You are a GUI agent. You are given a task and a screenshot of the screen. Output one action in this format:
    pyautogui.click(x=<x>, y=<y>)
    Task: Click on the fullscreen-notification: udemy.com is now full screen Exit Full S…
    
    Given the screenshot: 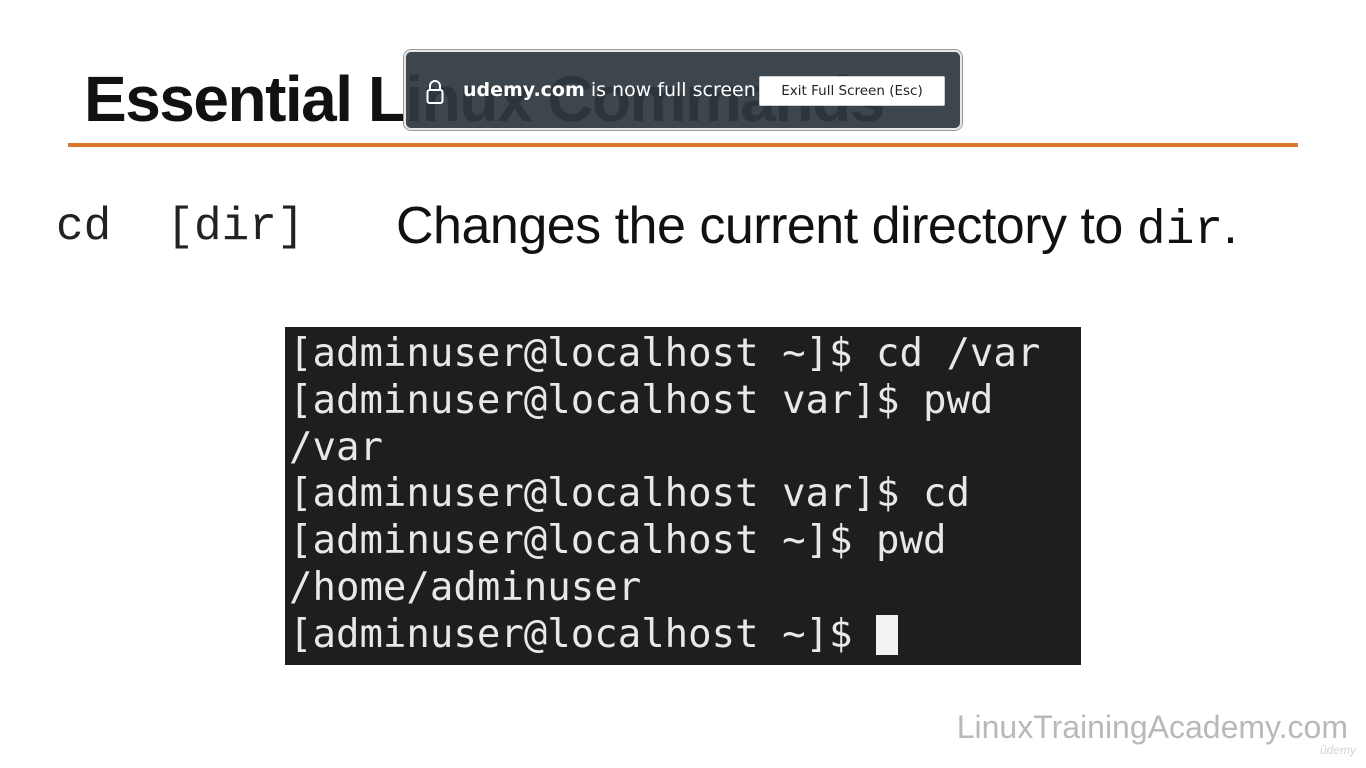 What is the action you would take?
    pyautogui.click(x=683, y=90)
    